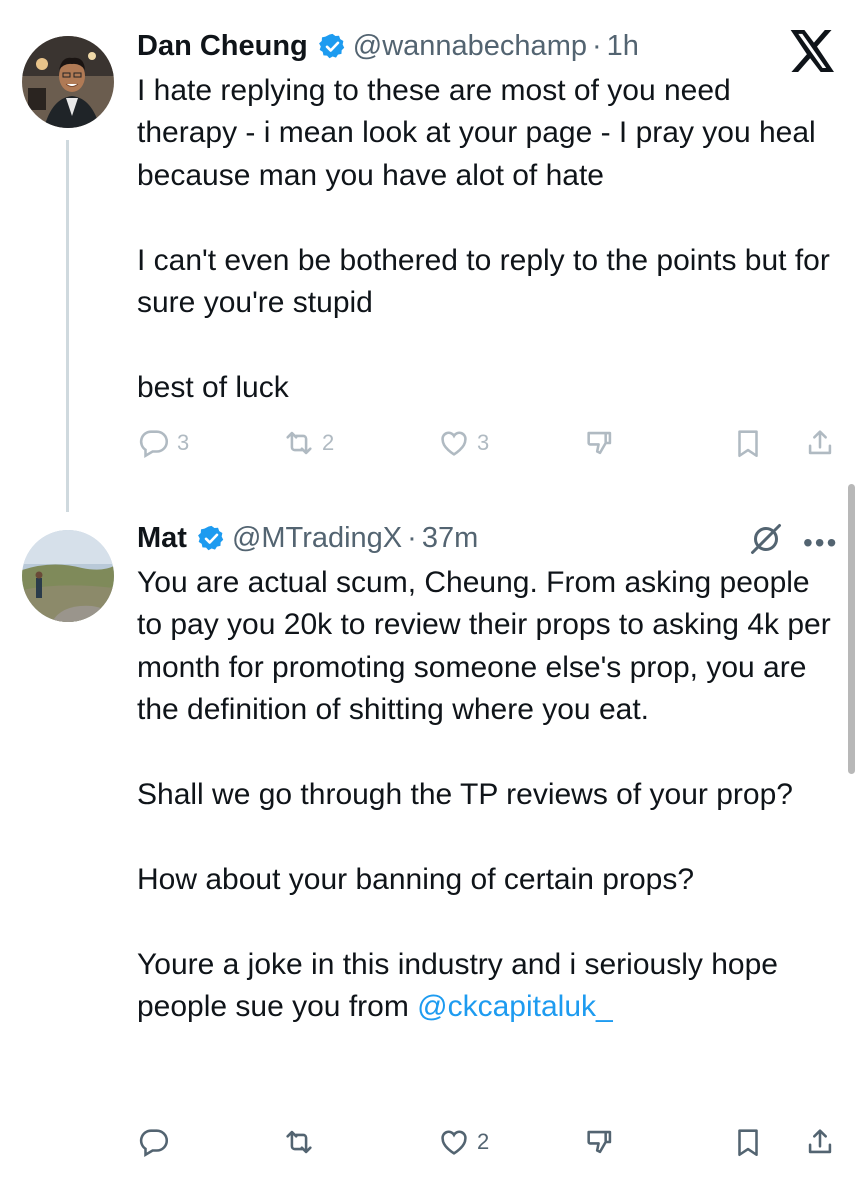 This screenshot has height=1200, width=862. What do you see at coordinates (515, 1006) in the screenshot?
I see `mention-link: @ckcapitaluk_` at bounding box center [515, 1006].